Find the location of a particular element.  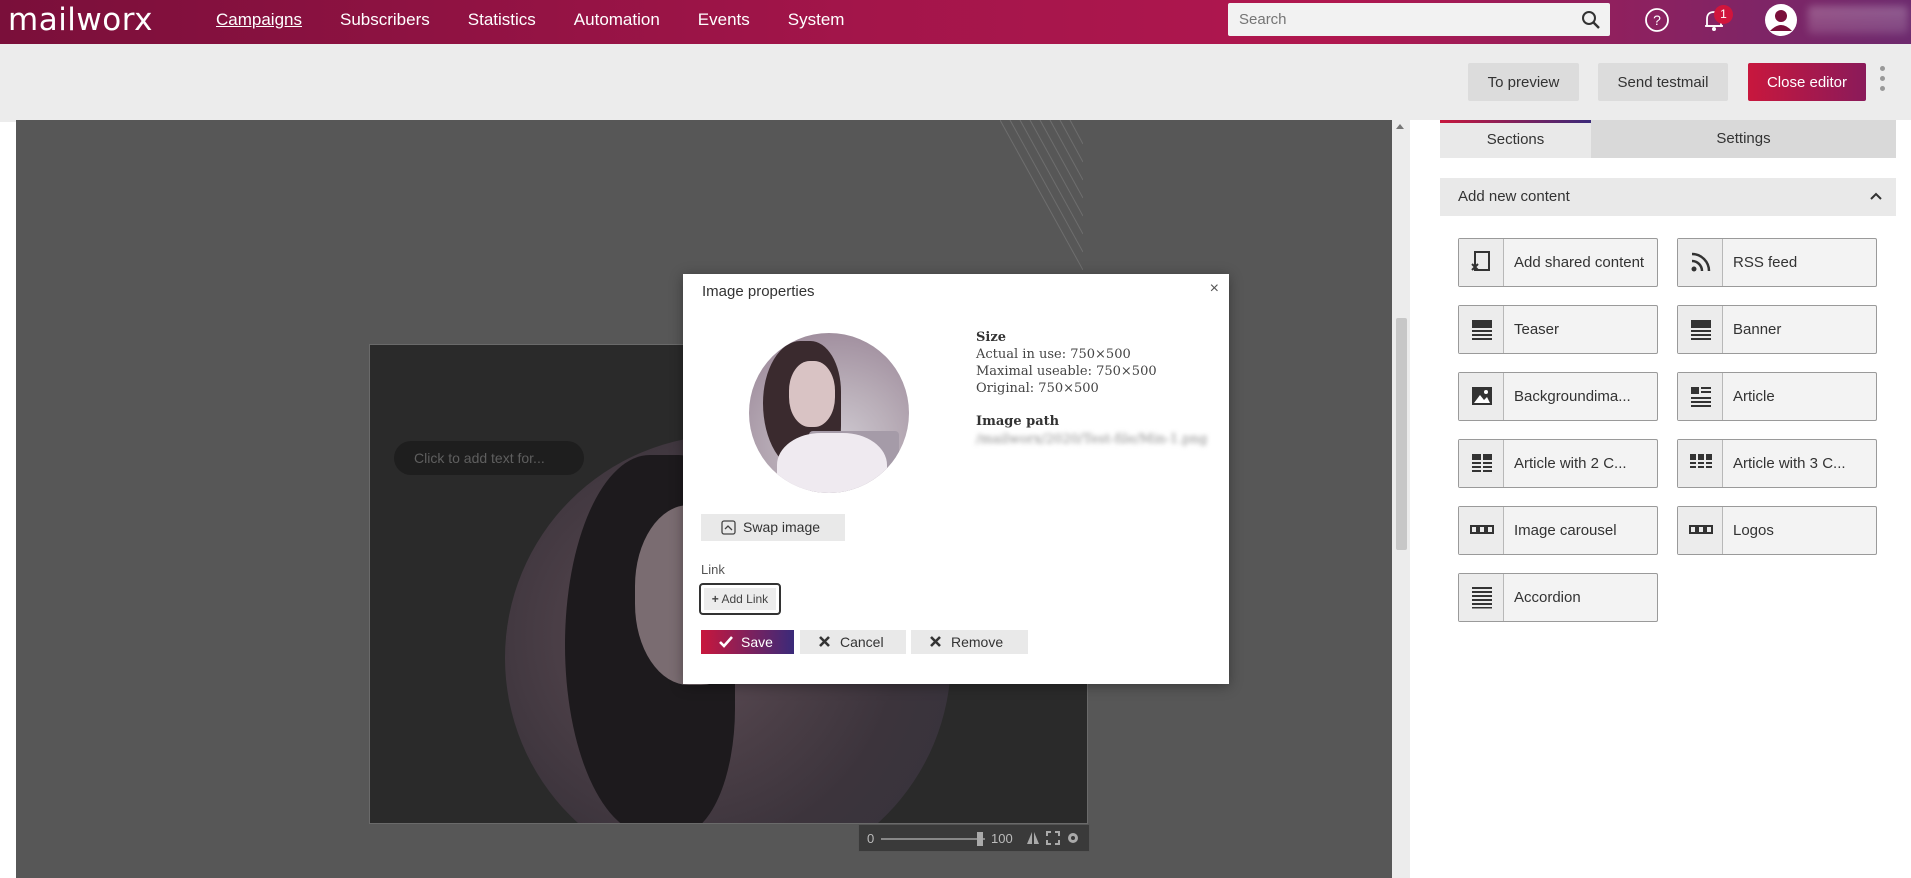

zoom-max-label: 100 is located at coordinates (1002, 838).